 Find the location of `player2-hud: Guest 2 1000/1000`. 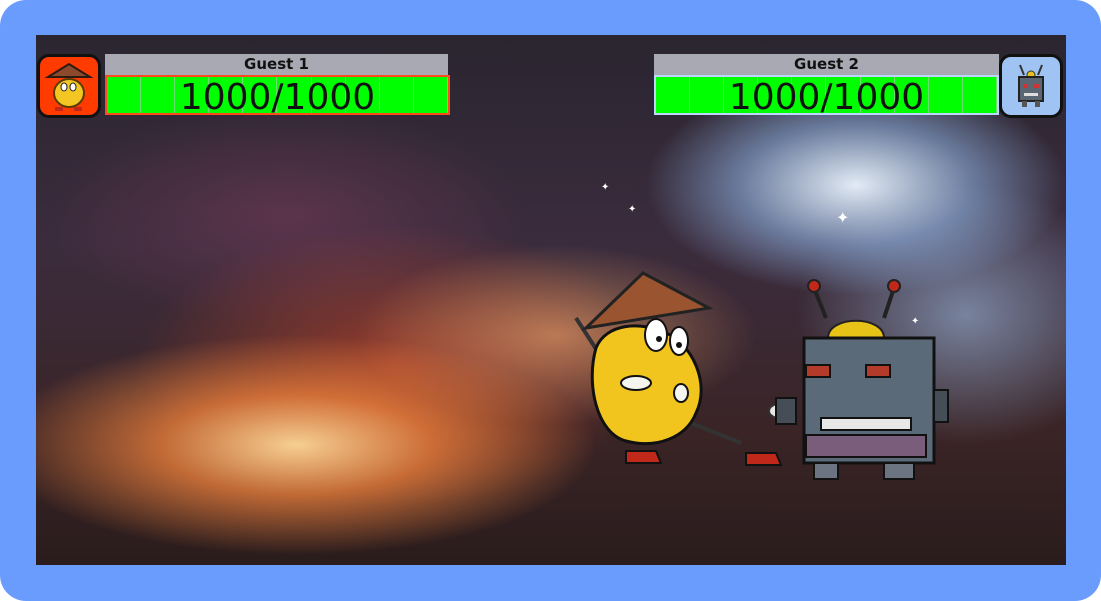

player2-hud: Guest 2 1000/1000 is located at coordinates (826, 86).